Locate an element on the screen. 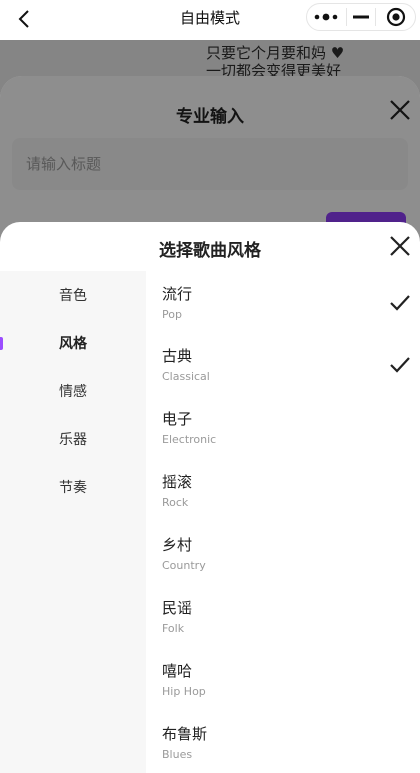 This screenshot has height=773, width=420. option-name: 布鲁斯 is located at coordinates (185, 734).